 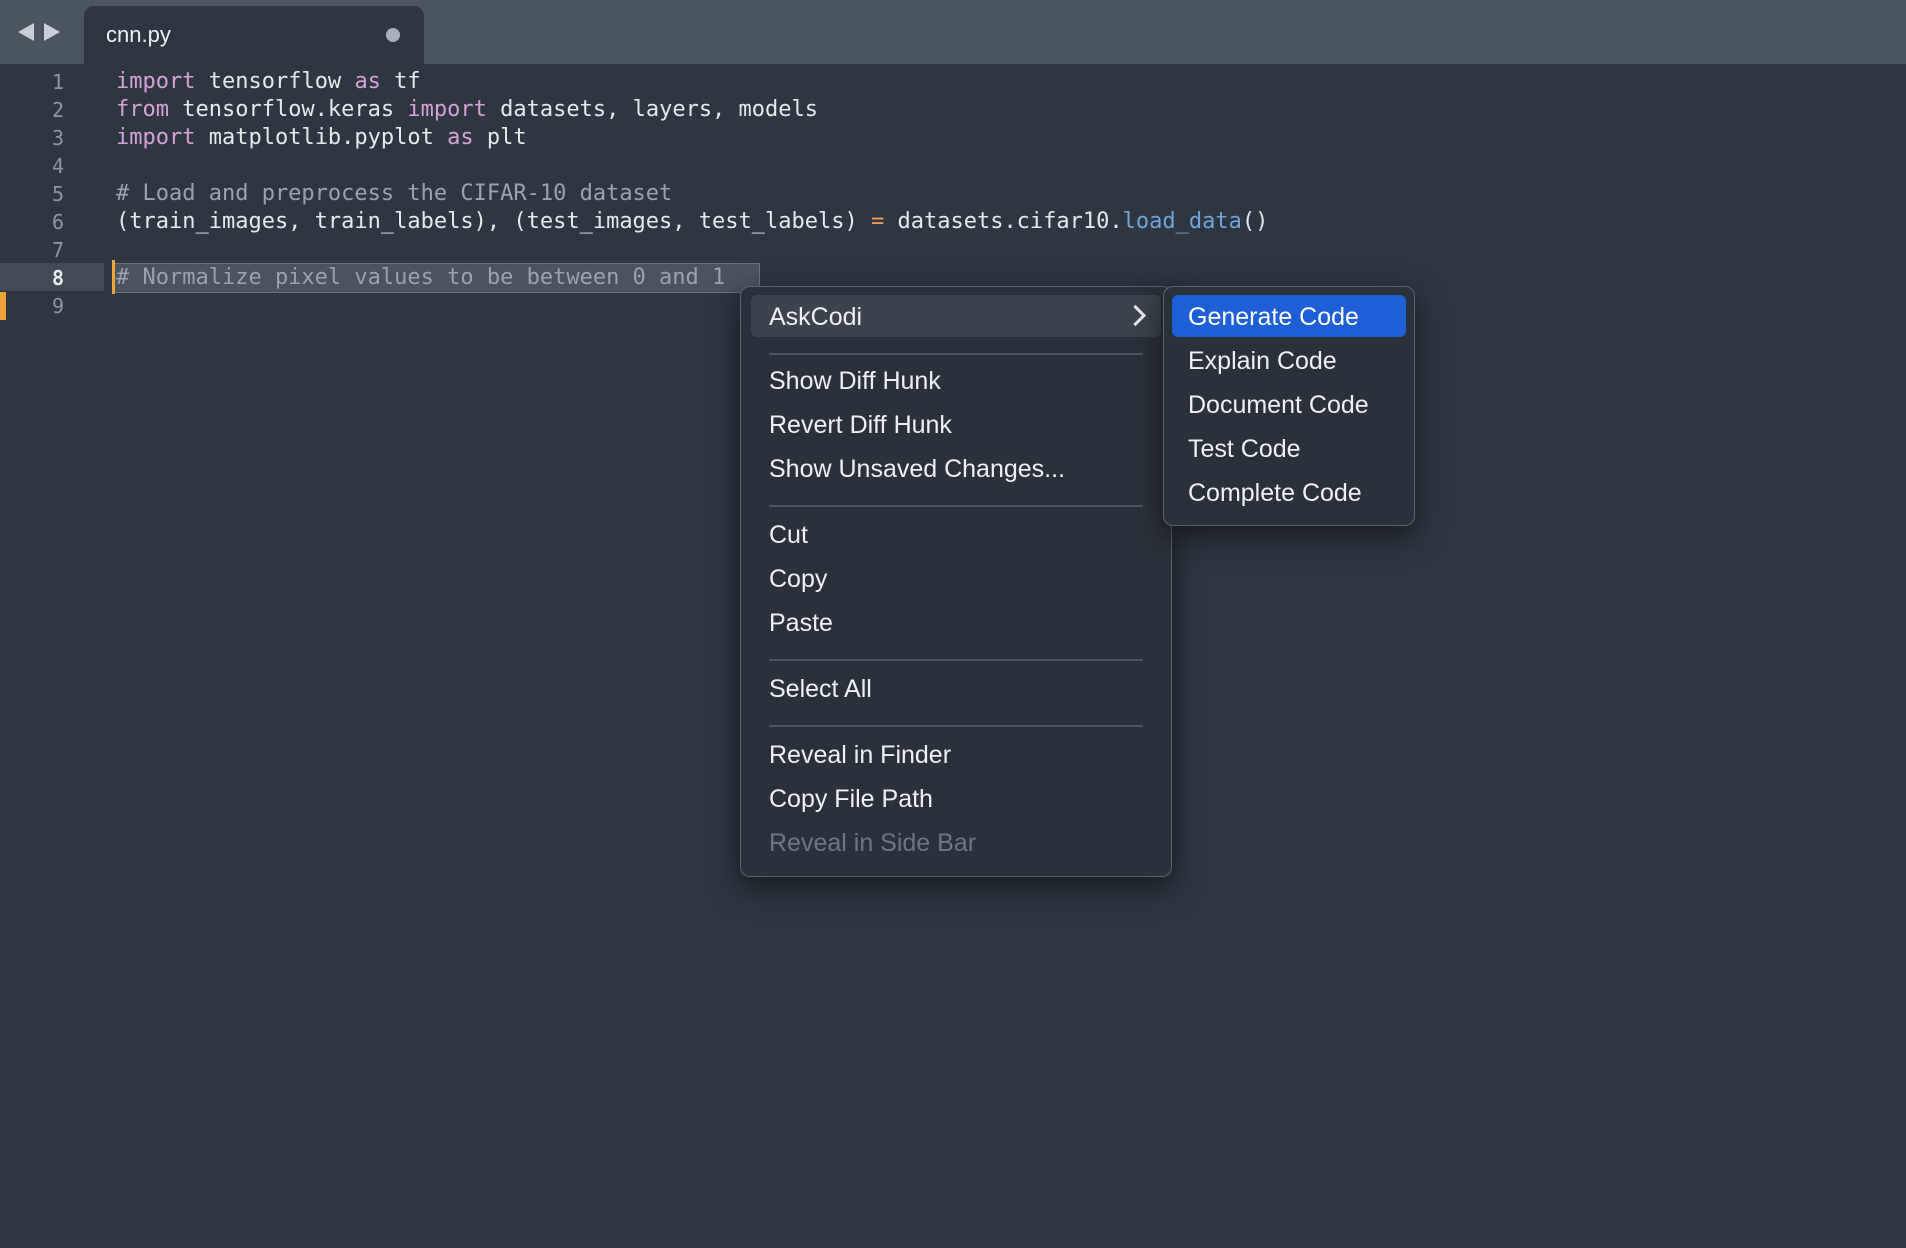 I want to click on code-token: (), so click(x=1255, y=221).